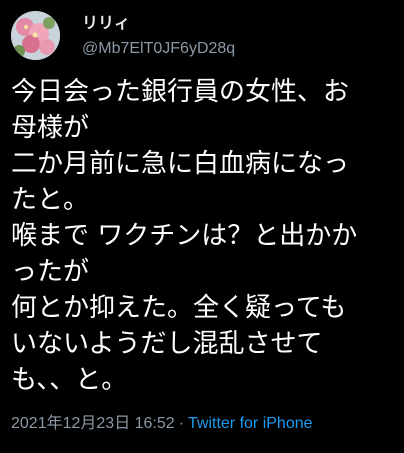 Image resolution: width=404 pixels, height=453 pixels. I want to click on avatar, so click(35, 35).